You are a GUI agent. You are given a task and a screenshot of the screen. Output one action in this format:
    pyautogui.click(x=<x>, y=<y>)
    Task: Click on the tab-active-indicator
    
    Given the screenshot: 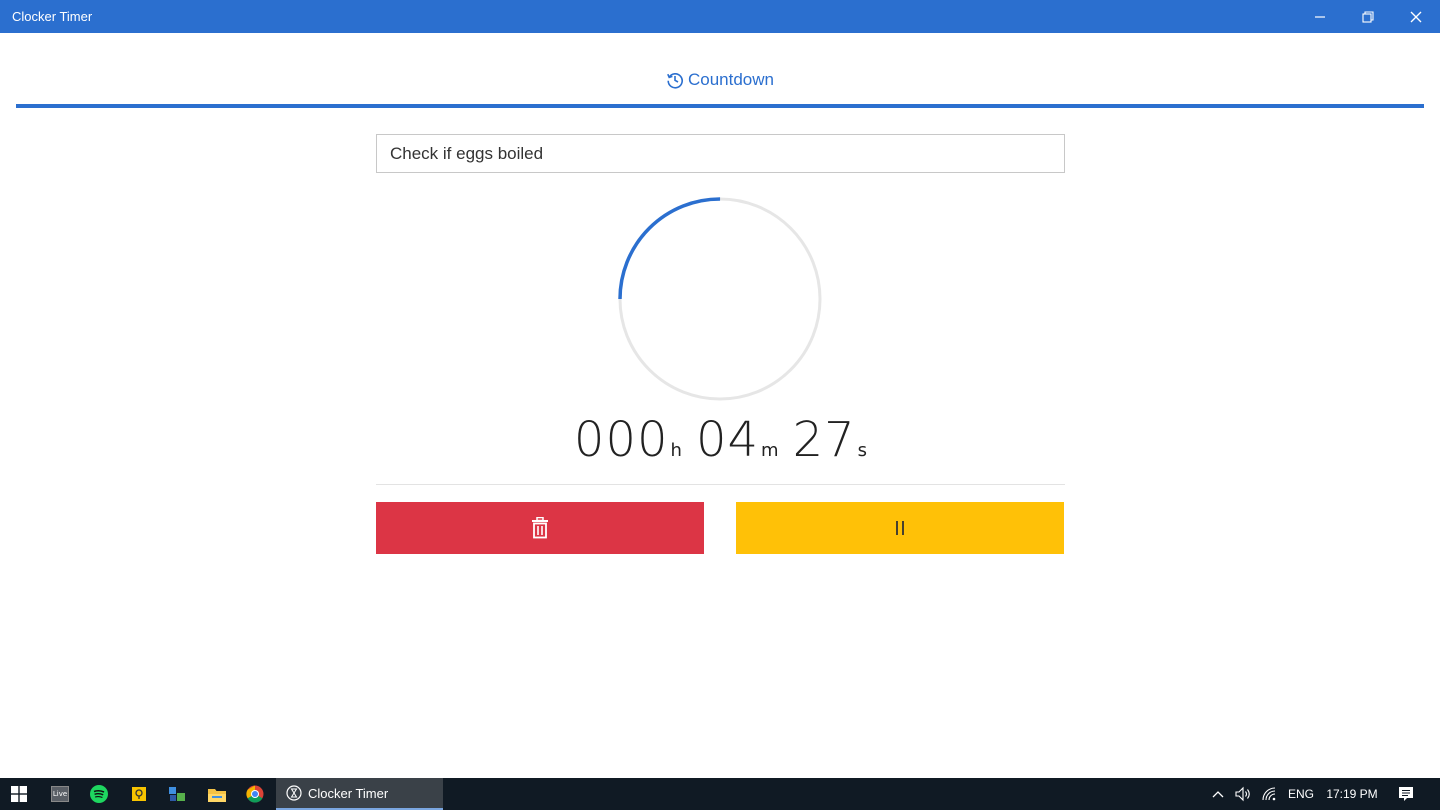 What is the action you would take?
    pyautogui.click(x=720, y=106)
    